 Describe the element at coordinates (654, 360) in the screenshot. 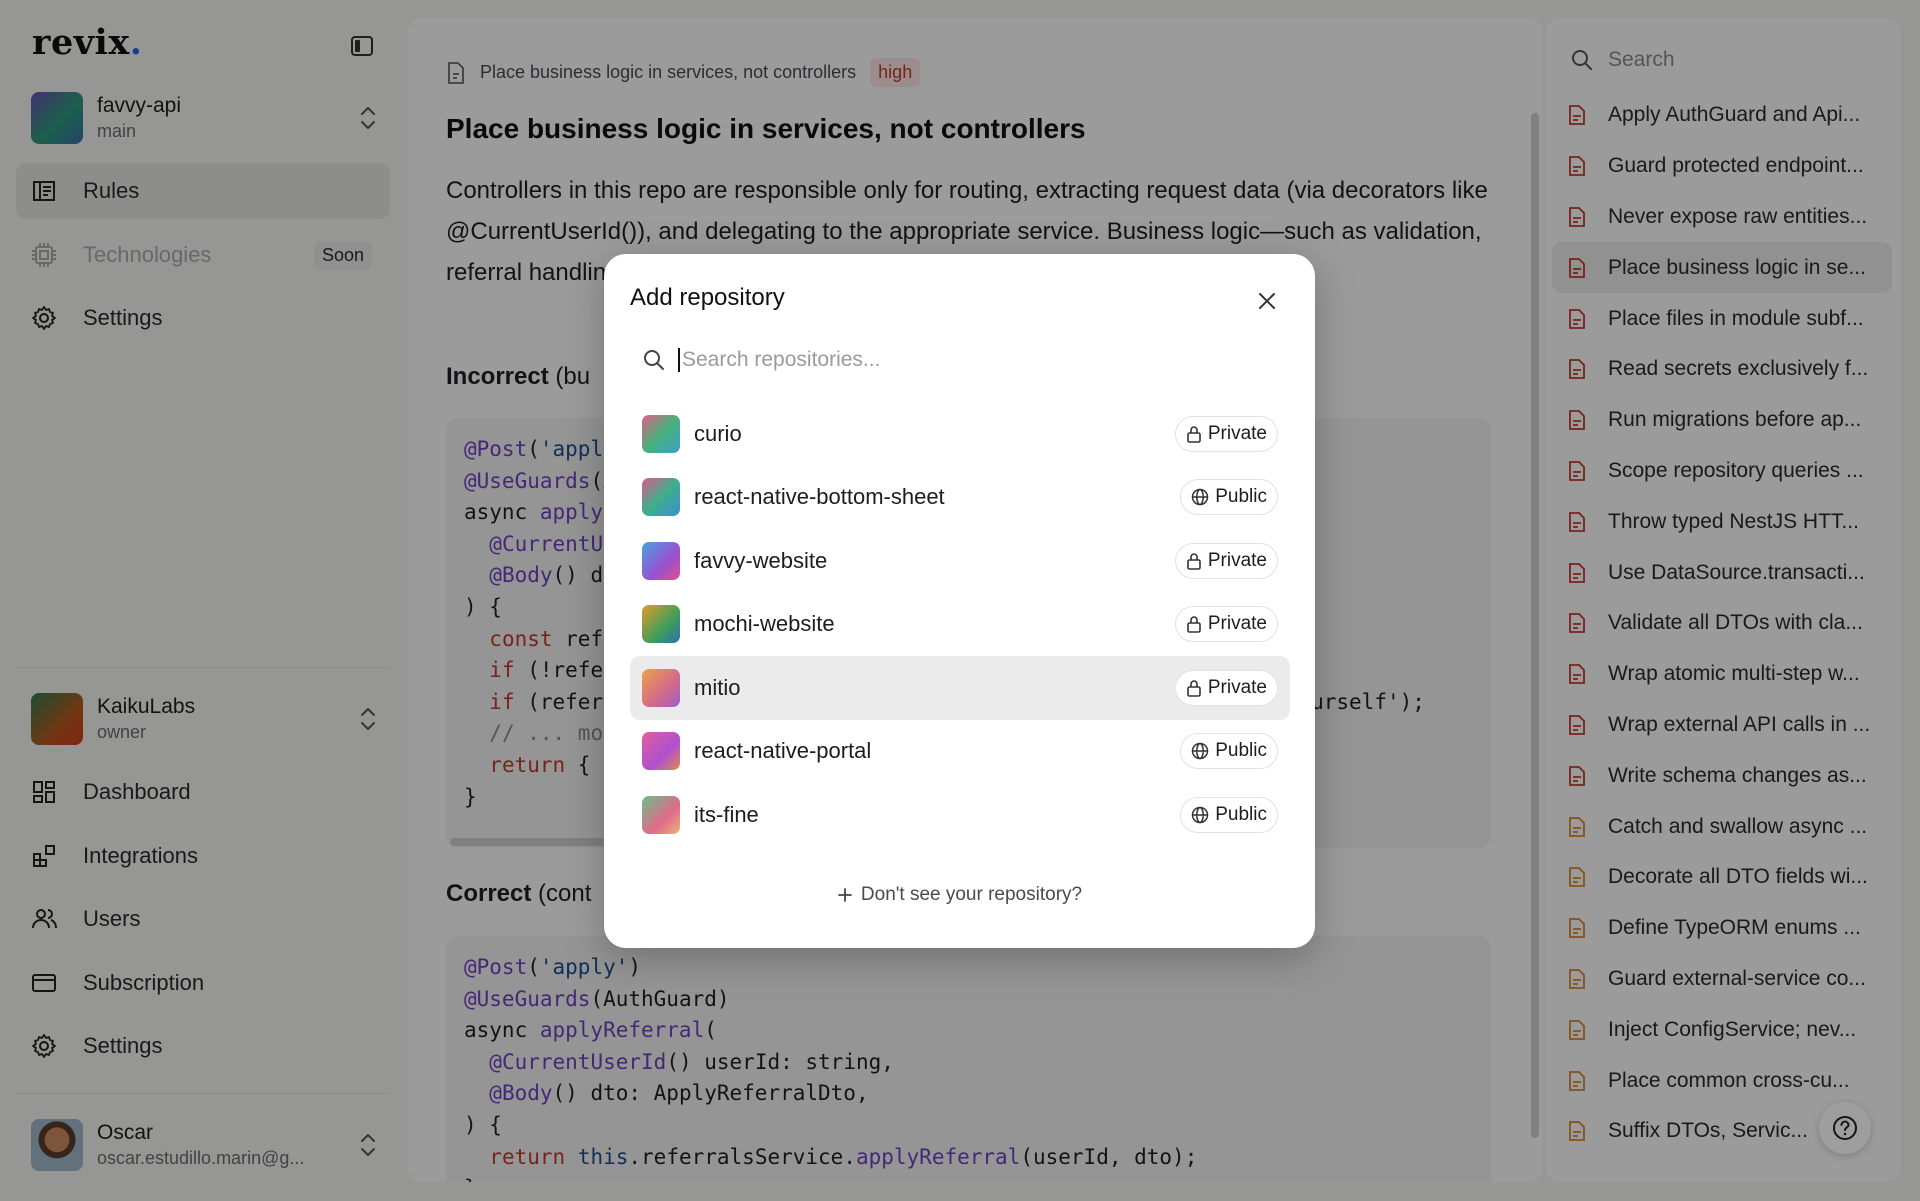

I see `search-icon` at that location.